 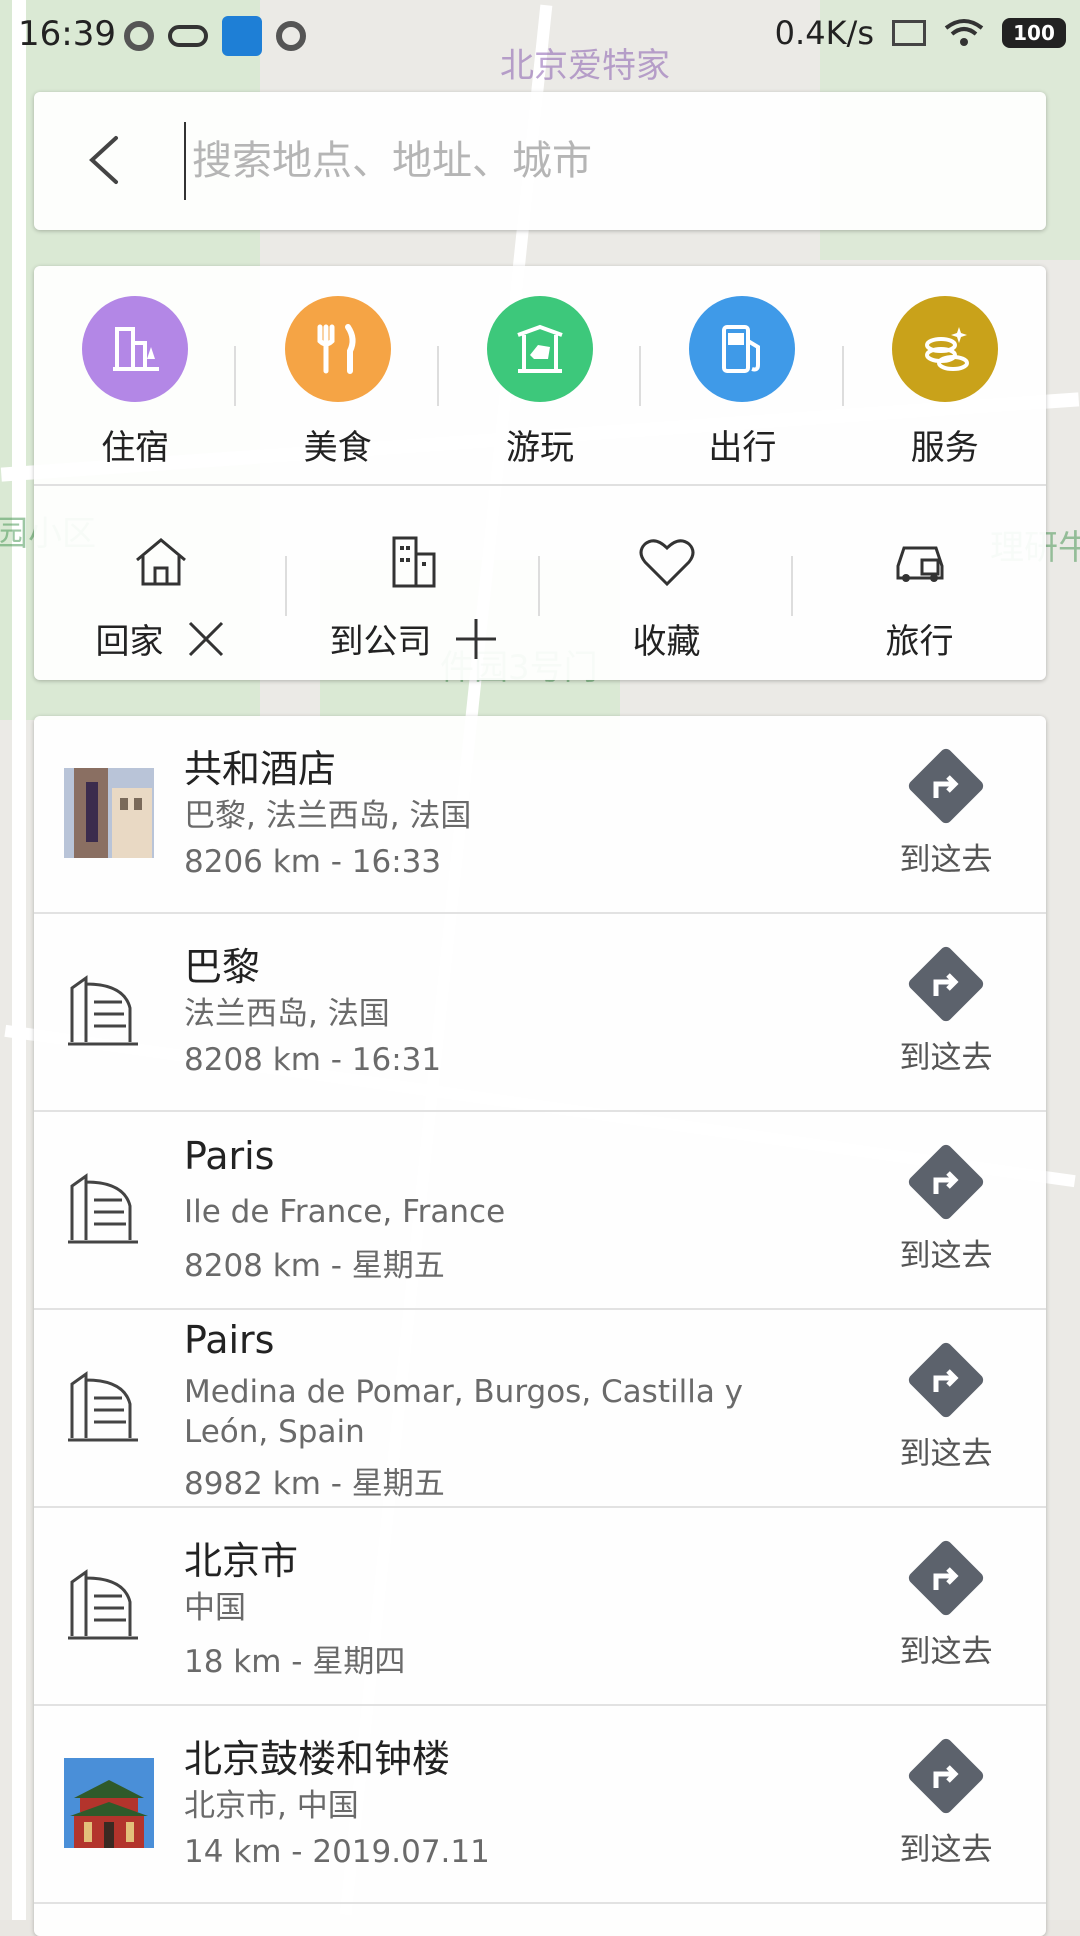 What do you see at coordinates (295, 1662) in the screenshot?
I see `result-distance-time: 18 km - 星期四` at bounding box center [295, 1662].